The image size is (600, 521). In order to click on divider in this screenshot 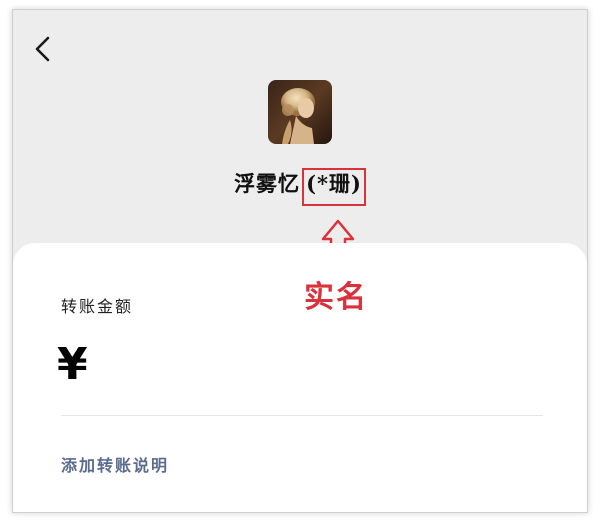, I will do `click(302, 415)`.